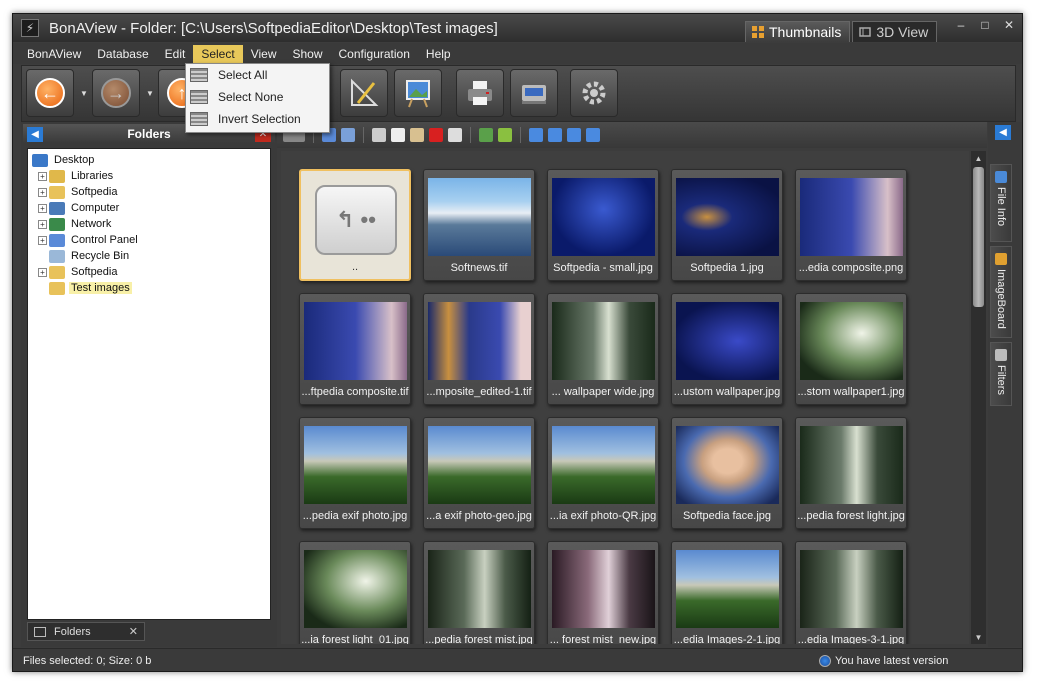 The image size is (1043, 694). I want to click on menu-show: Show, so click(307, 54).